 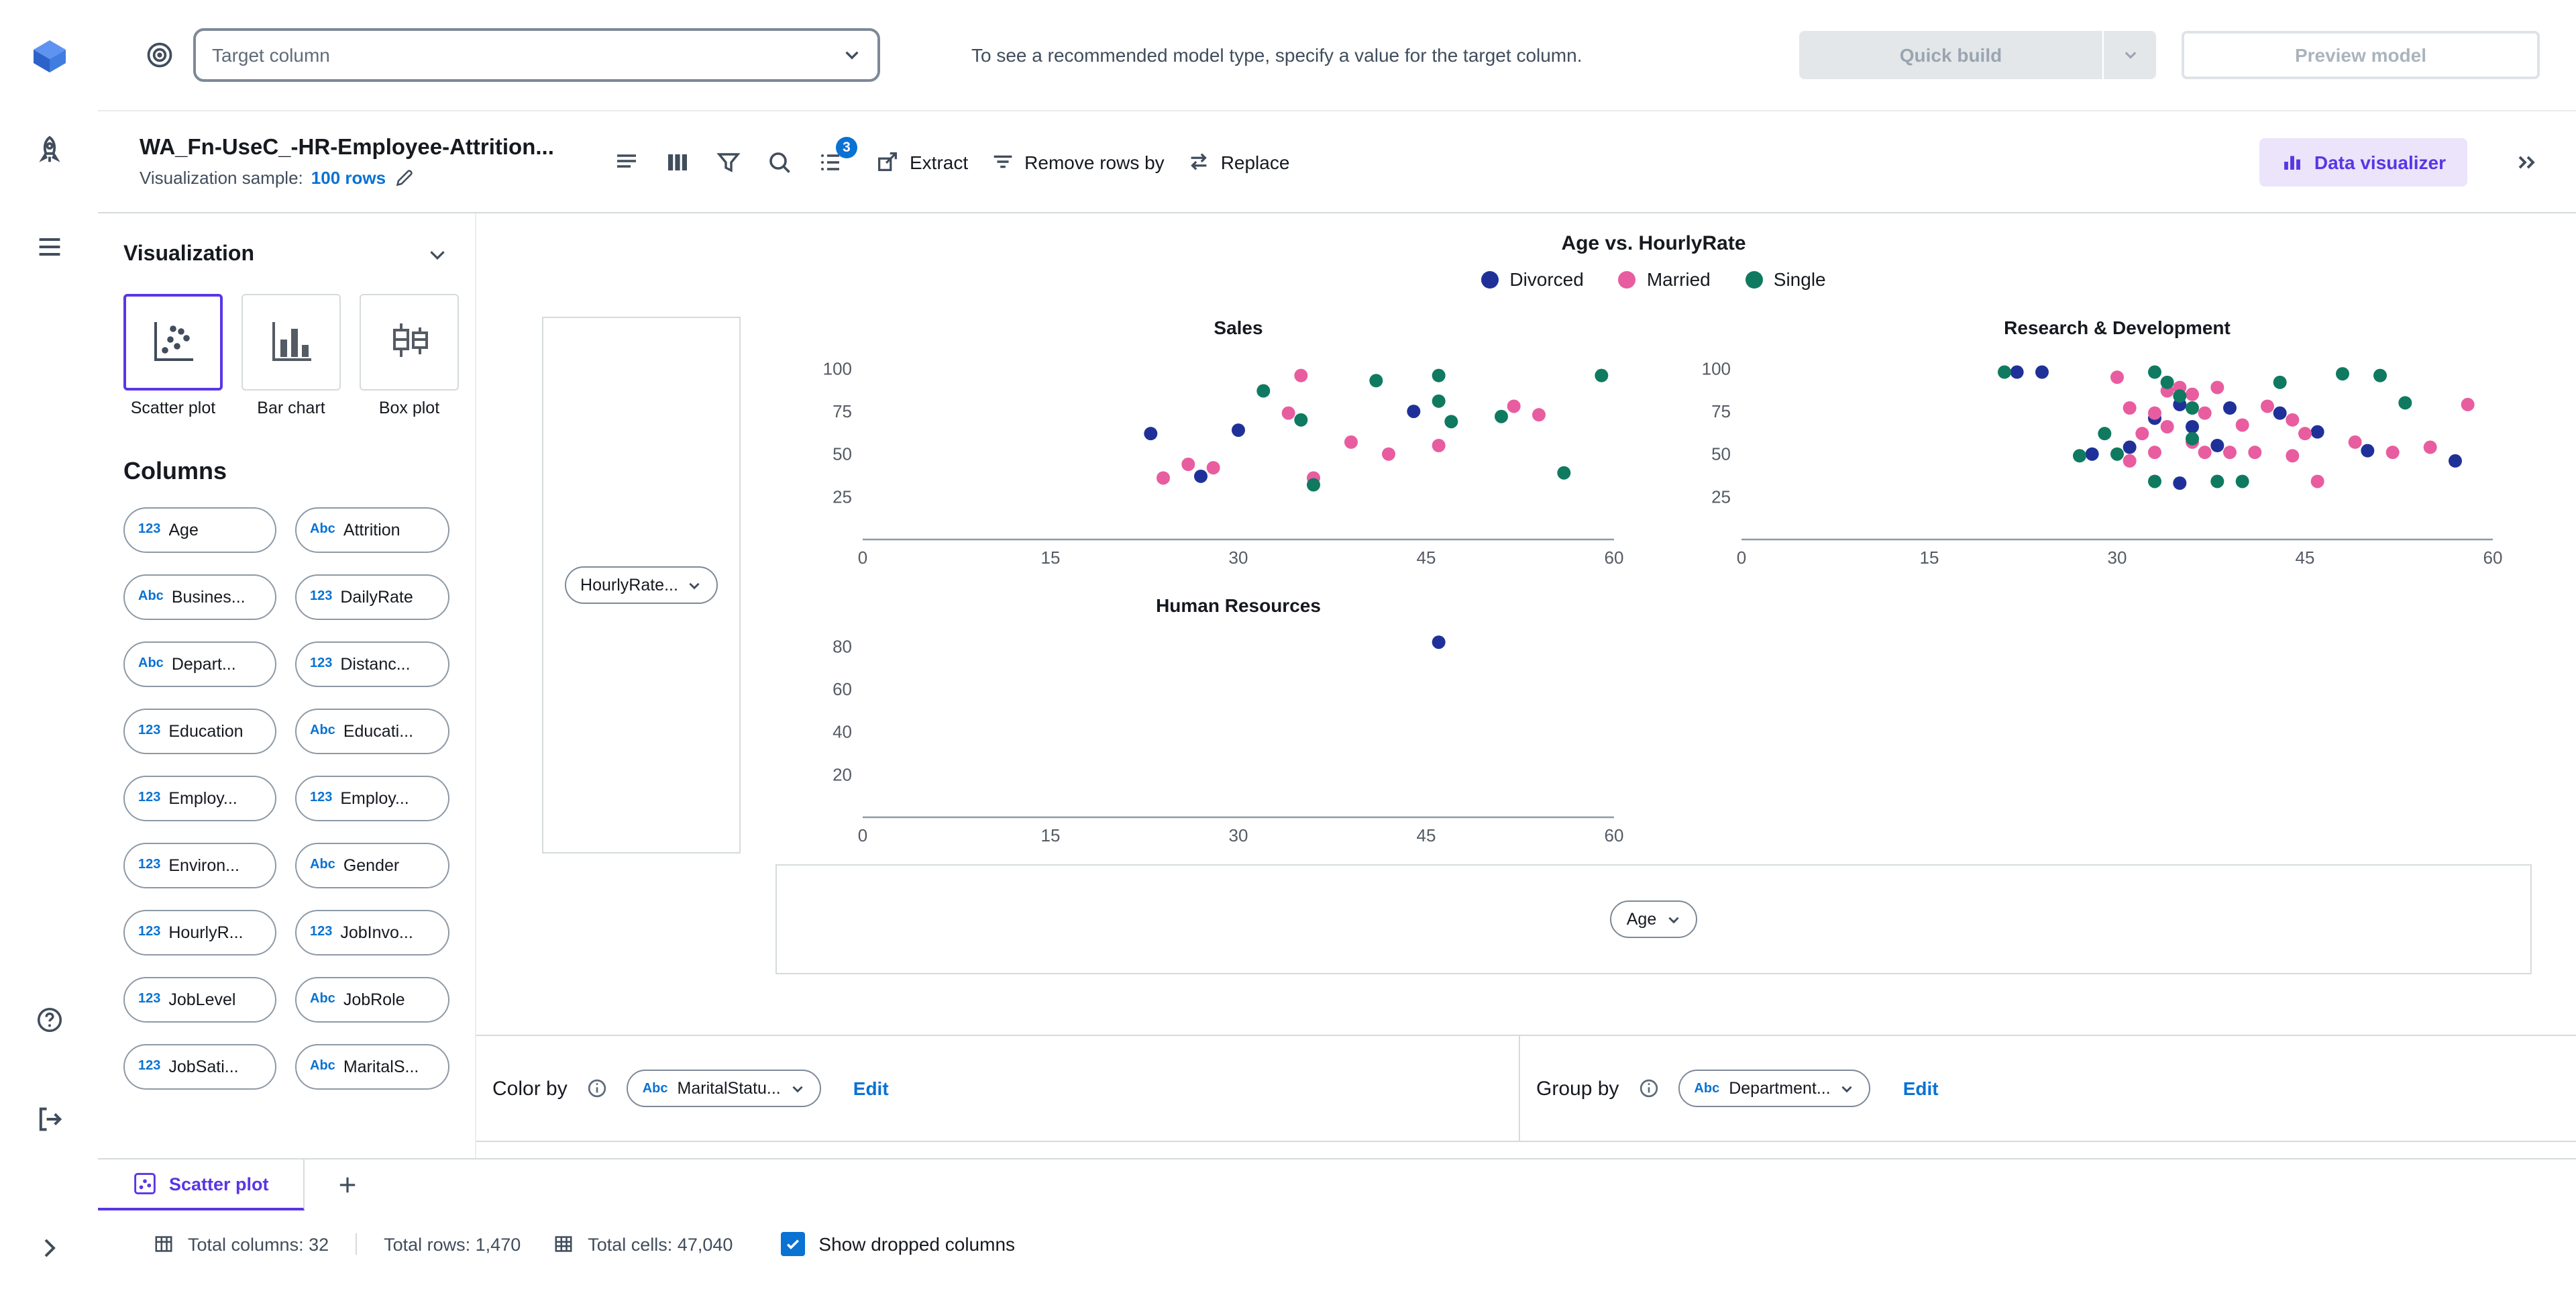 I want to click on chart-type-scatter: Scatter plot, so click(x=173, y=356).